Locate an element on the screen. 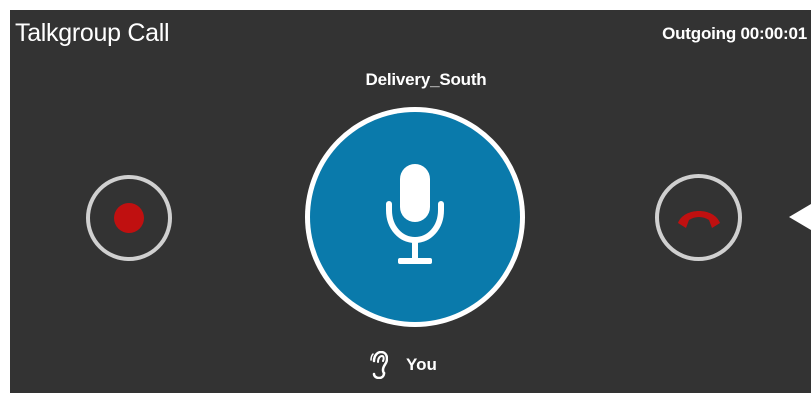 The width and height of the screenshot is (811, 393). push-to-talk-circle is located at coordinates (415, 217).